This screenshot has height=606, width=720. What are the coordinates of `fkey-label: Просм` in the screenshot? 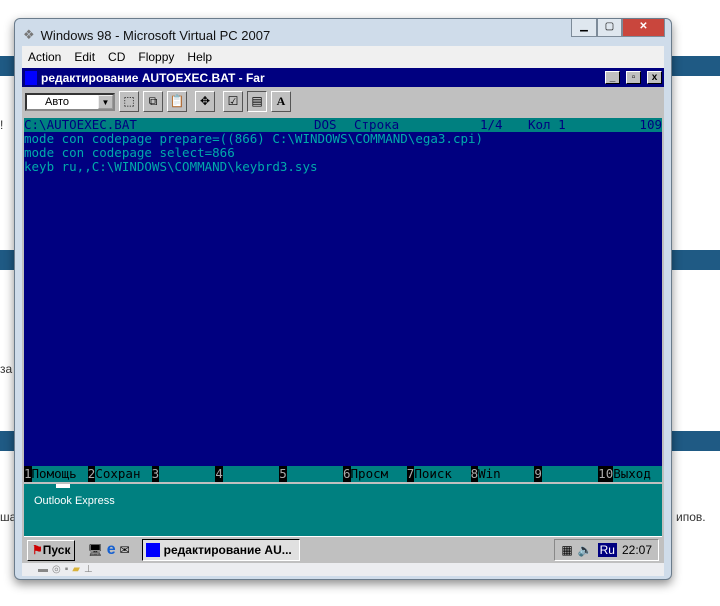 It's located at (378, 474).